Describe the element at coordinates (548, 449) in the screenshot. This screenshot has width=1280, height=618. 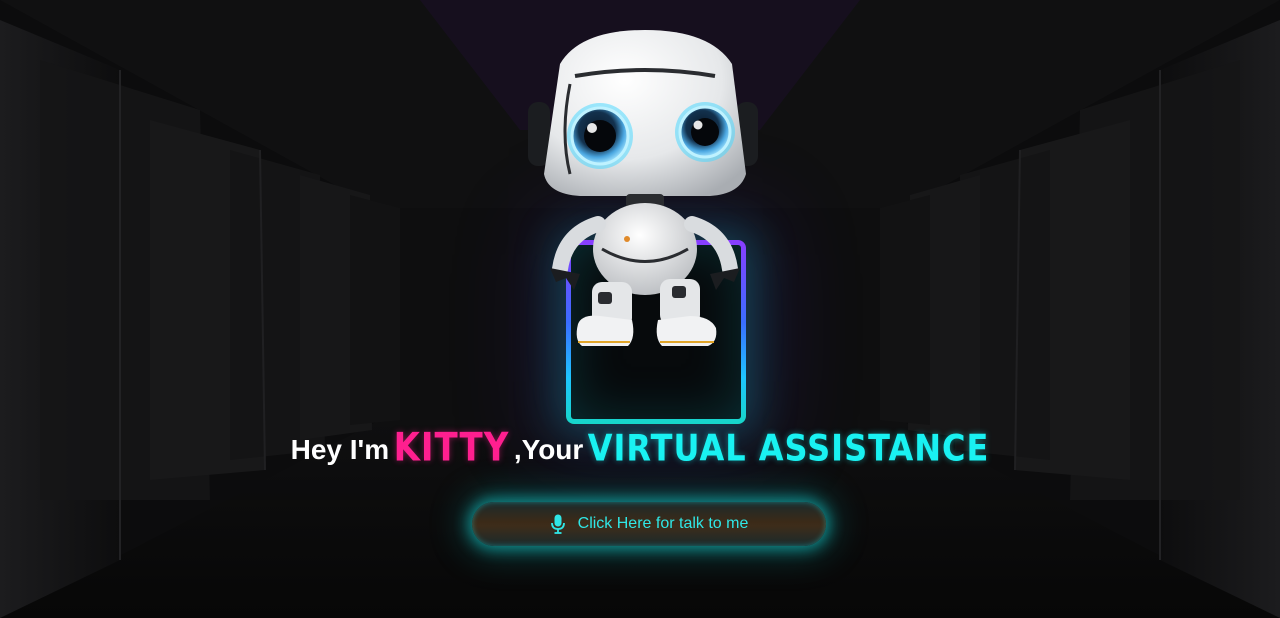
I see `connector-text: ,Your` at that location.